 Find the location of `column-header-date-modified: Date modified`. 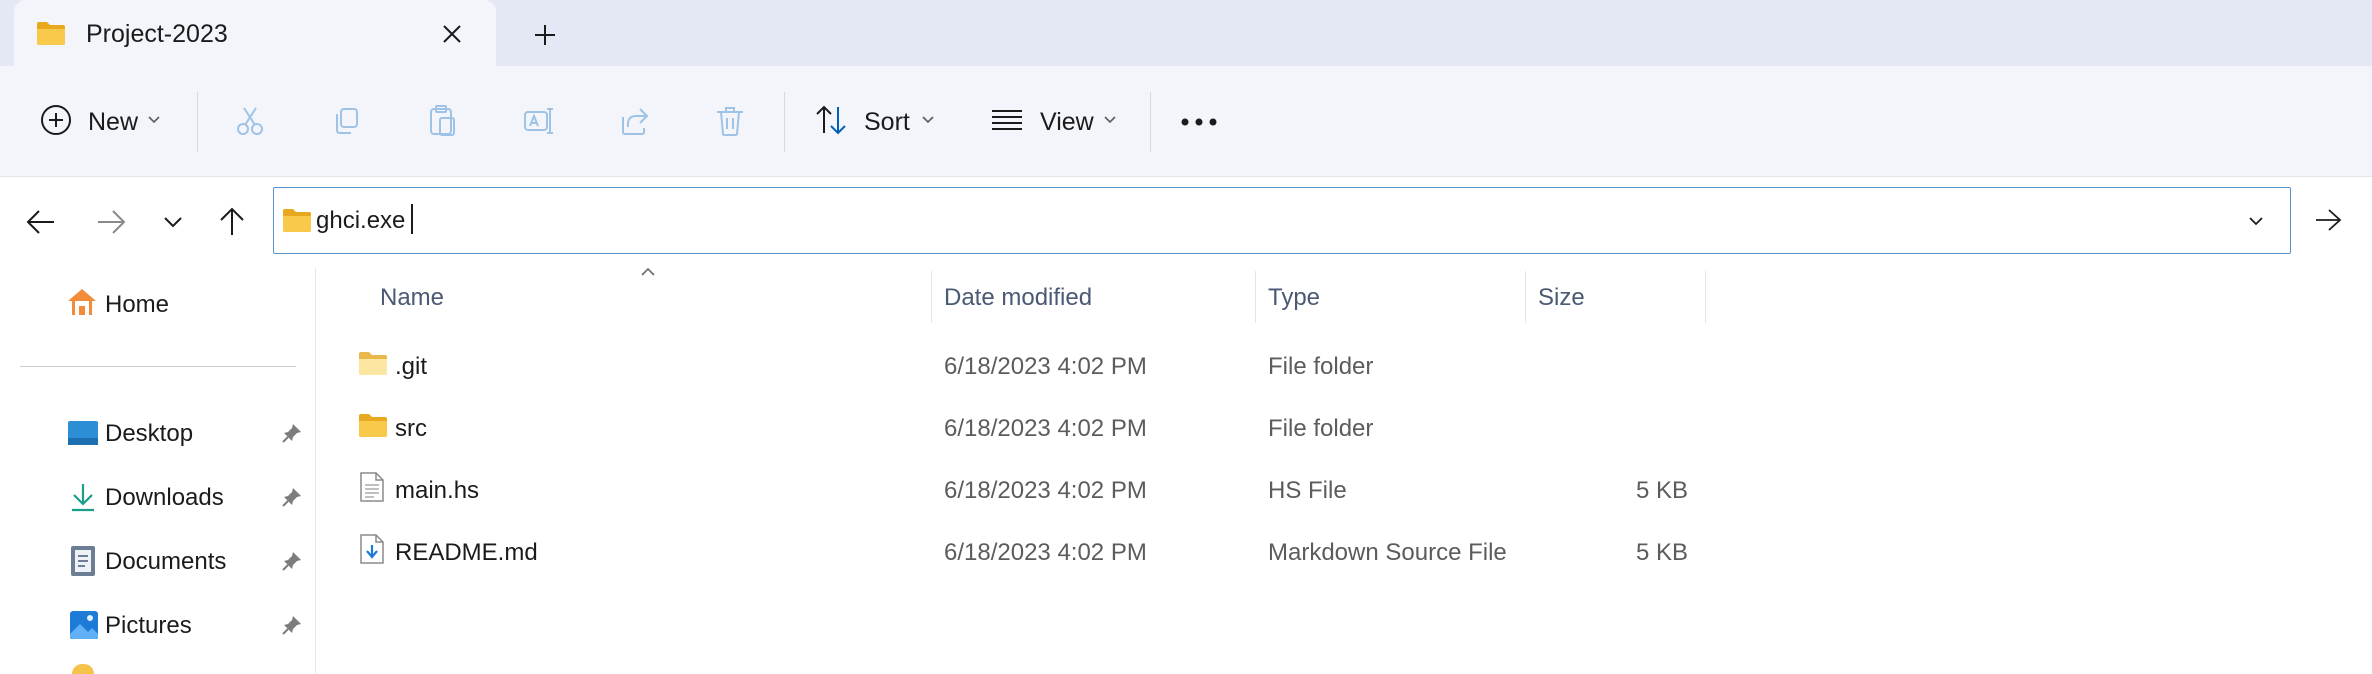

column-header-date-modified: Date modified is located at coordinates (1018, 298).